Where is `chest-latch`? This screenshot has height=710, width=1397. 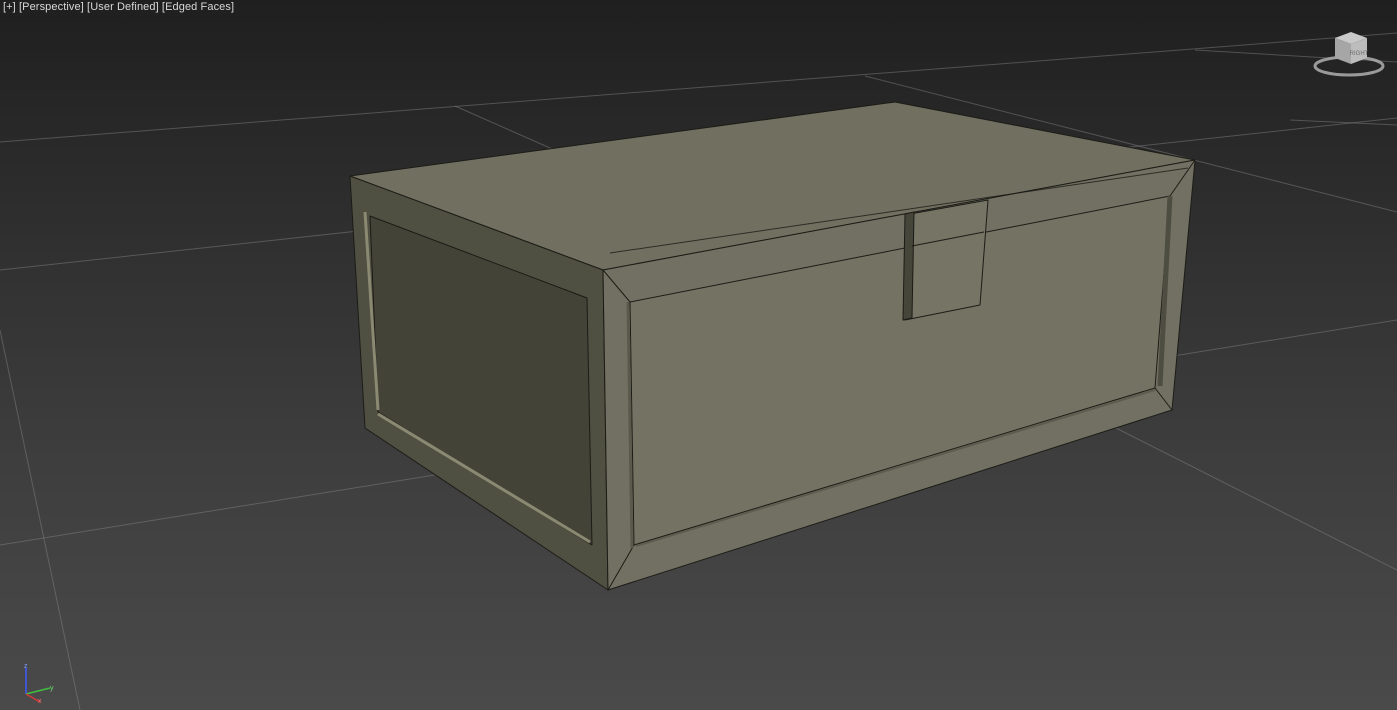
chest-latch is located at coordinates (946, 260).